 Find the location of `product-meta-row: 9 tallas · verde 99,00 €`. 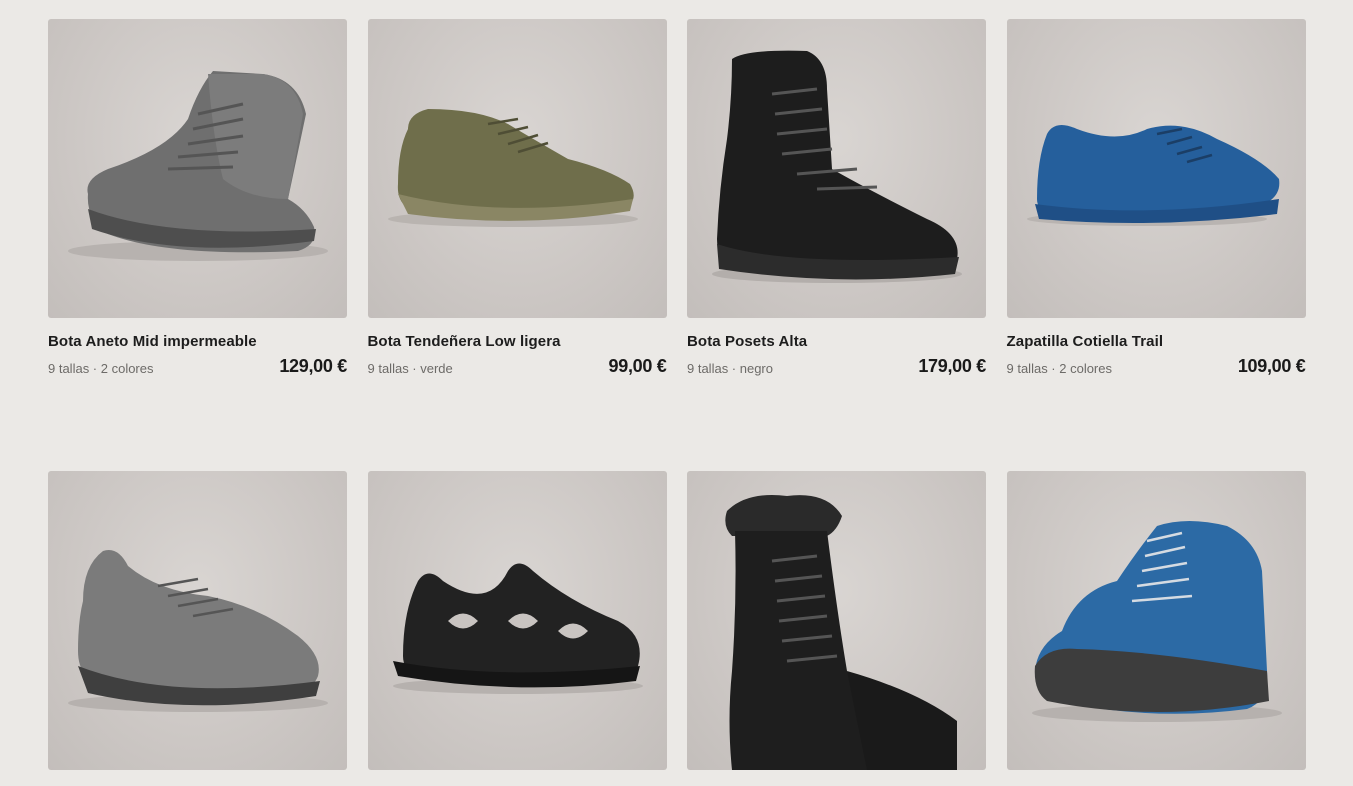

product-meta-row: 9 tallas · verde 99,00 € is located at coordinates (517, 366).